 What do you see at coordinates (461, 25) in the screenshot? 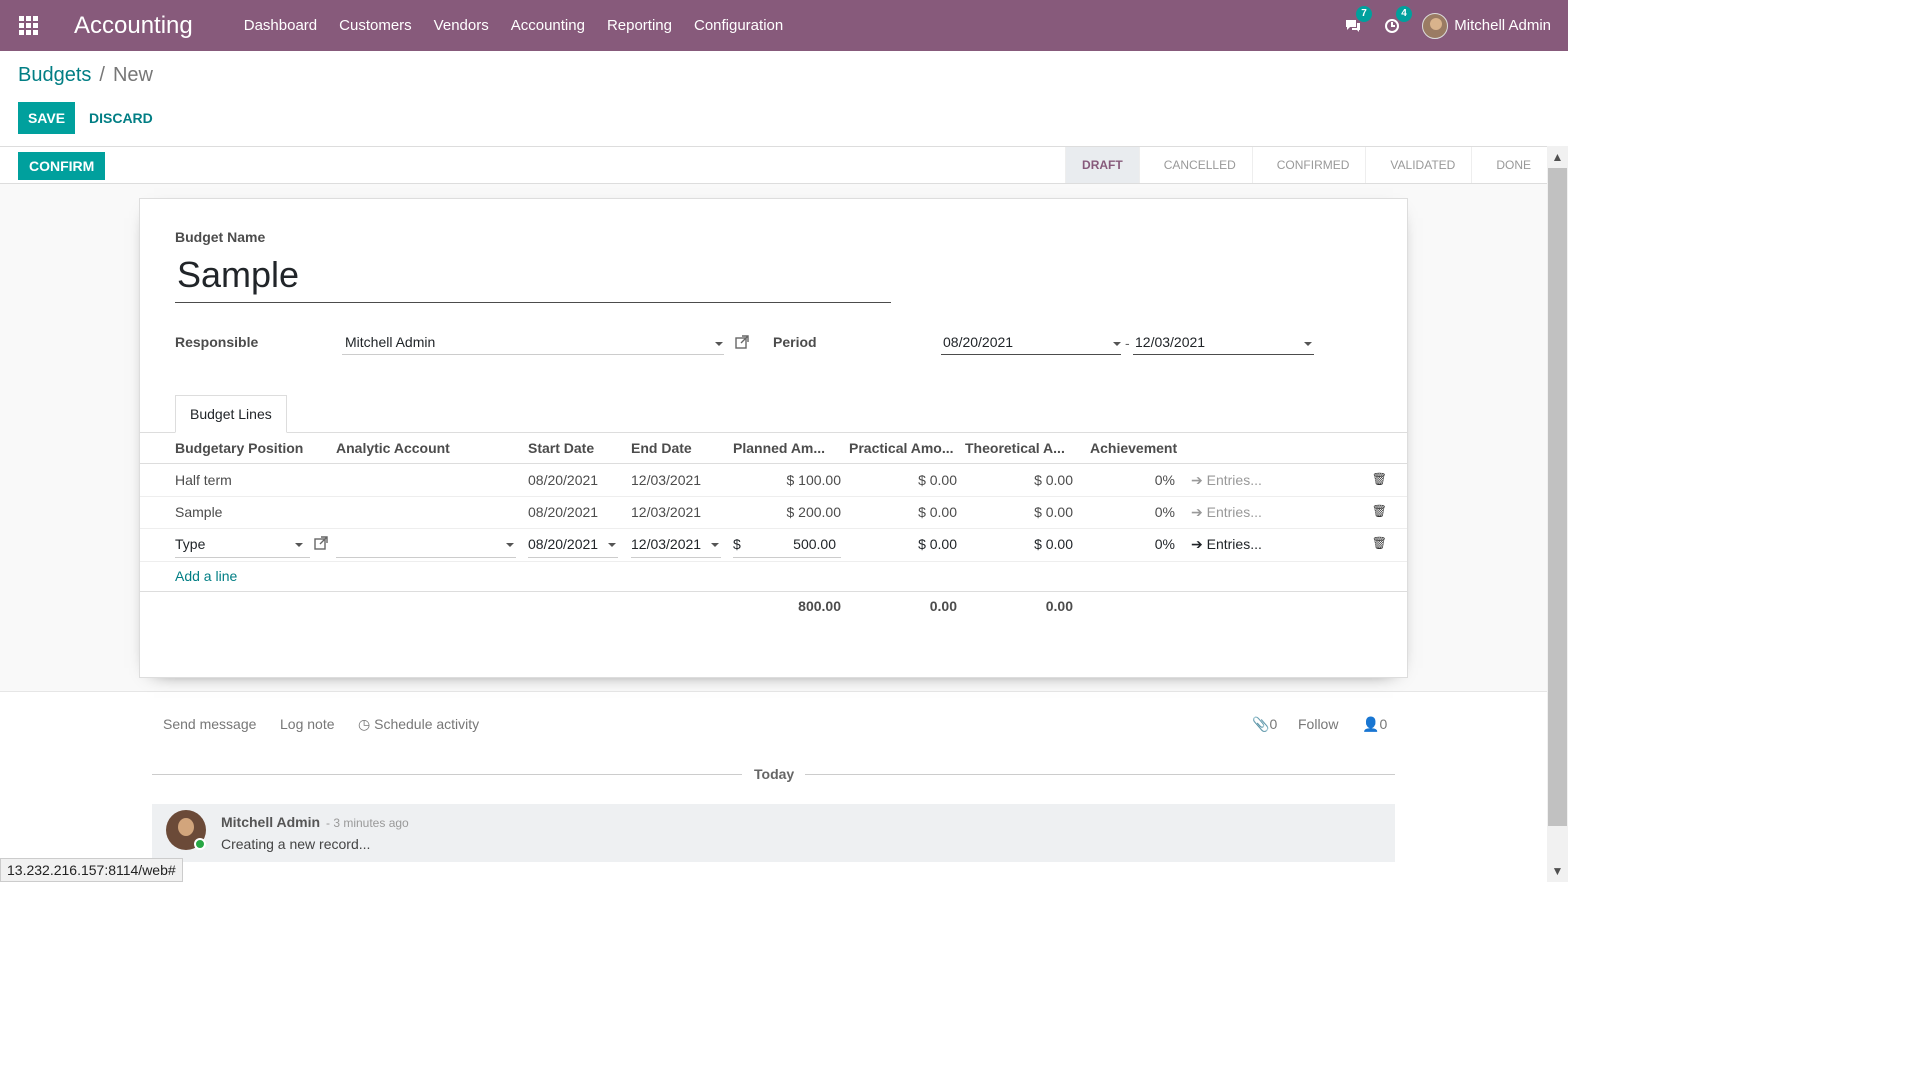
I see `menu-vendors: Vendors` at bounding box center [461, 25].